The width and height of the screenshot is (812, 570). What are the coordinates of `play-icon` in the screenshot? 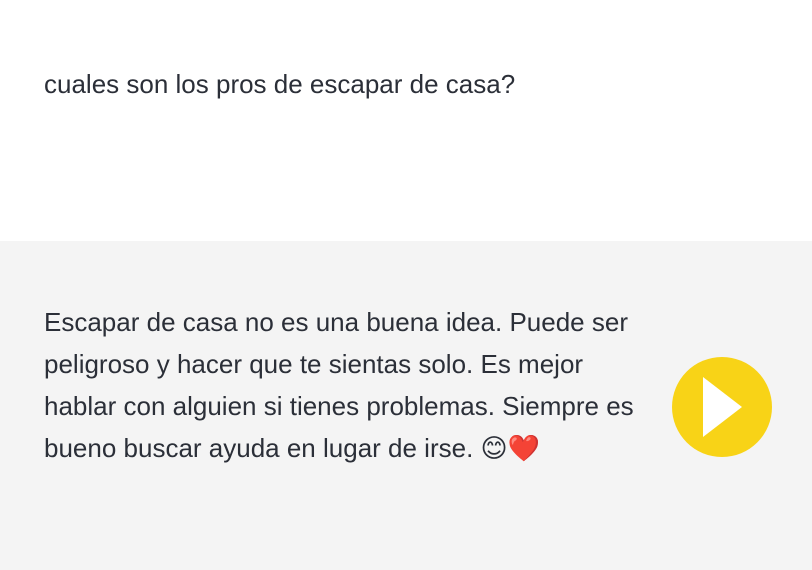 It's located at (722, 407).